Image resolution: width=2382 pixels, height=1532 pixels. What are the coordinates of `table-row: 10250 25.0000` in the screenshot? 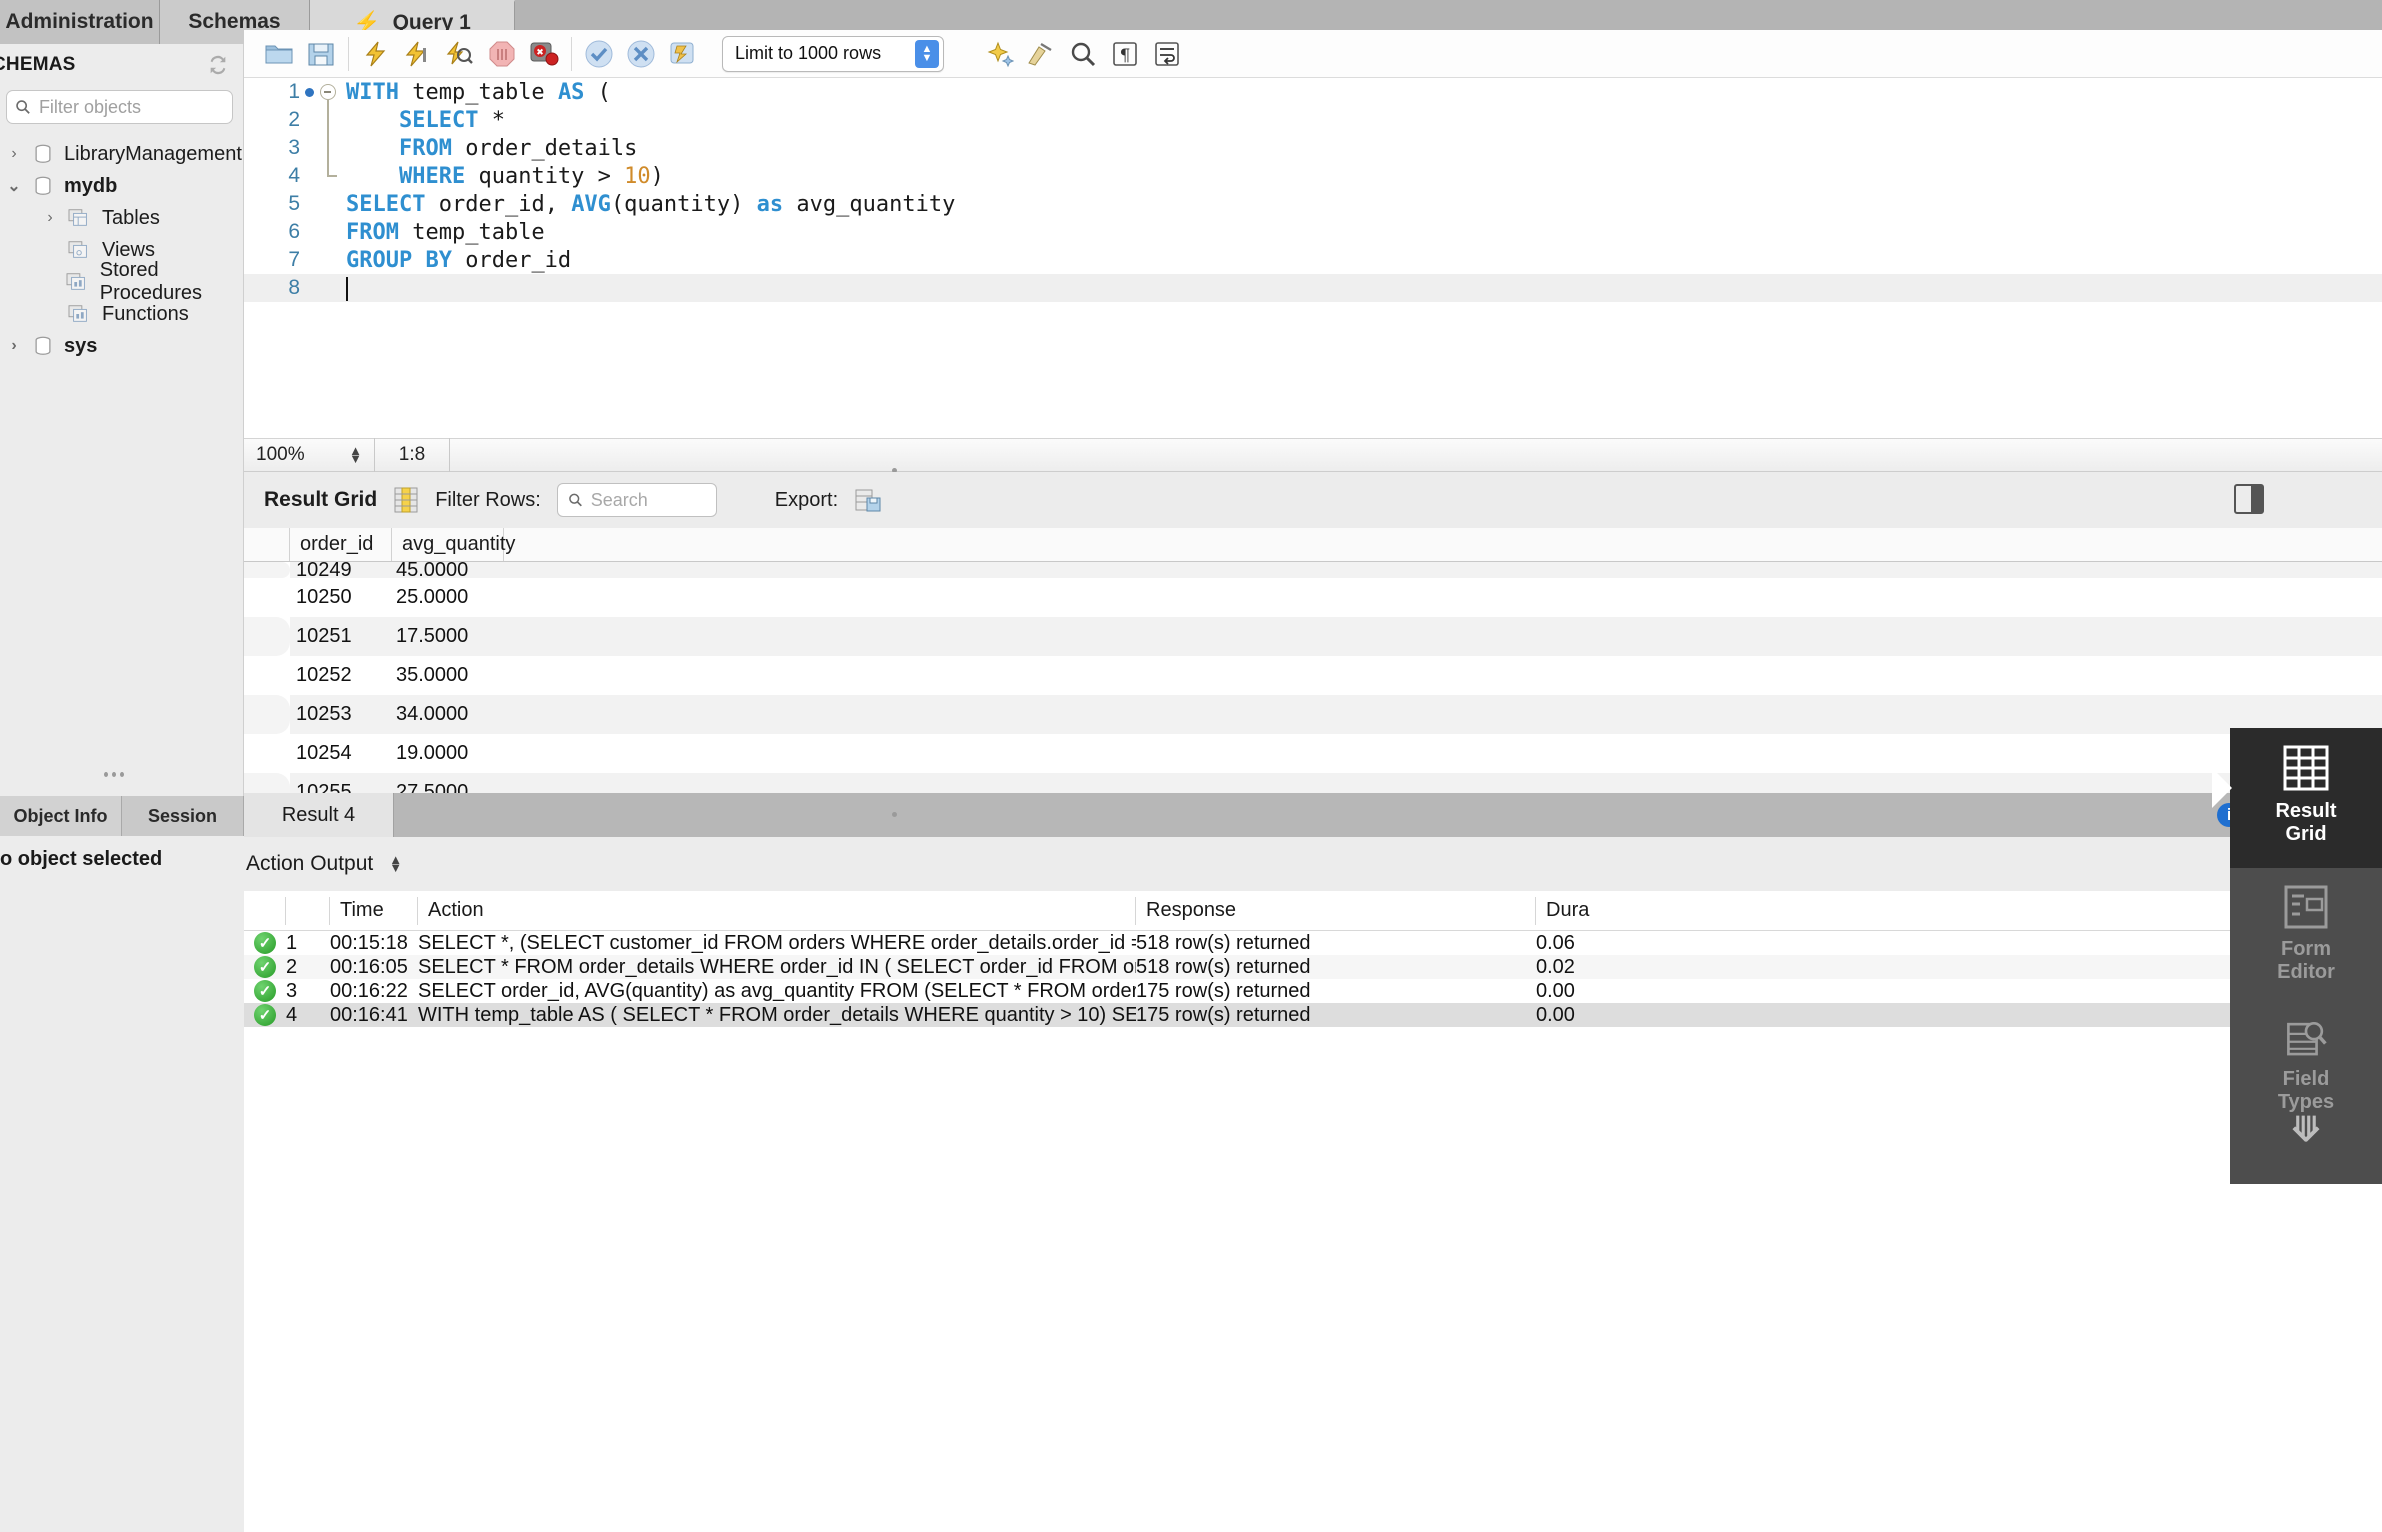 It's located at (1313, 597).